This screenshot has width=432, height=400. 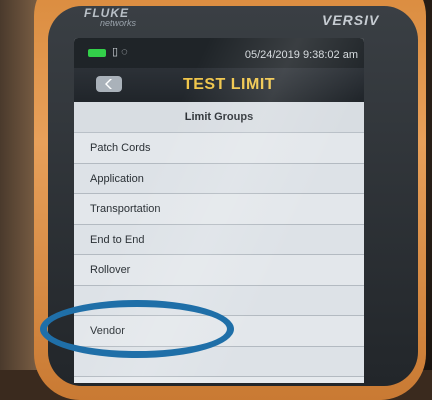 What do you see at coordinates (97, 53) in the screenshot?
I see `battery-icon` at bounding box center [97, 53].